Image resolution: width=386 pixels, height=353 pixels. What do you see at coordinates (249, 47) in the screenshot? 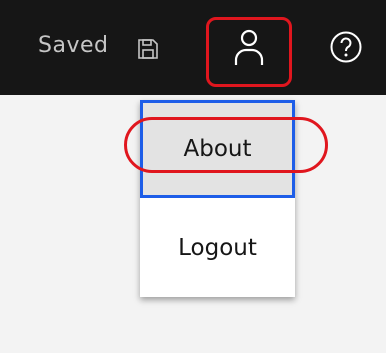
I see `user-icon` at bounding box center [249, 47].